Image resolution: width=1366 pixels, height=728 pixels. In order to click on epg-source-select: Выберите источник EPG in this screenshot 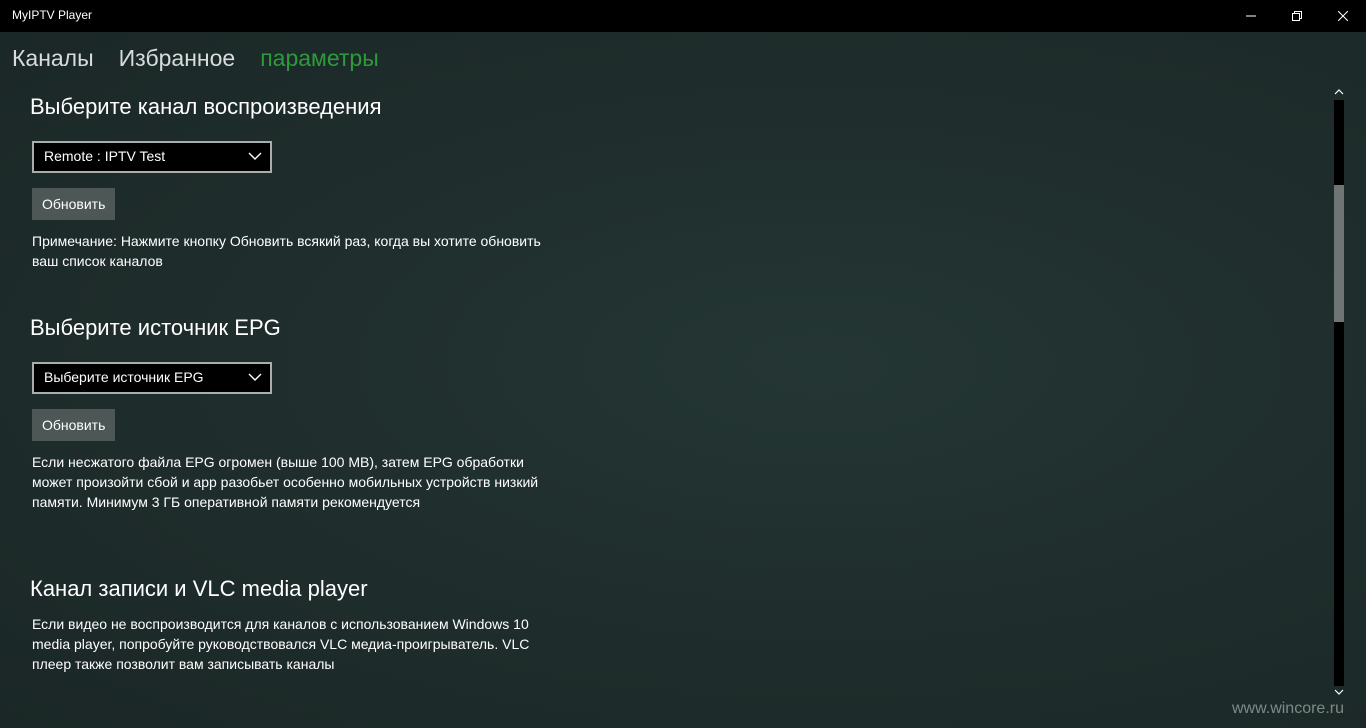, I will do `click(152, 378)`.